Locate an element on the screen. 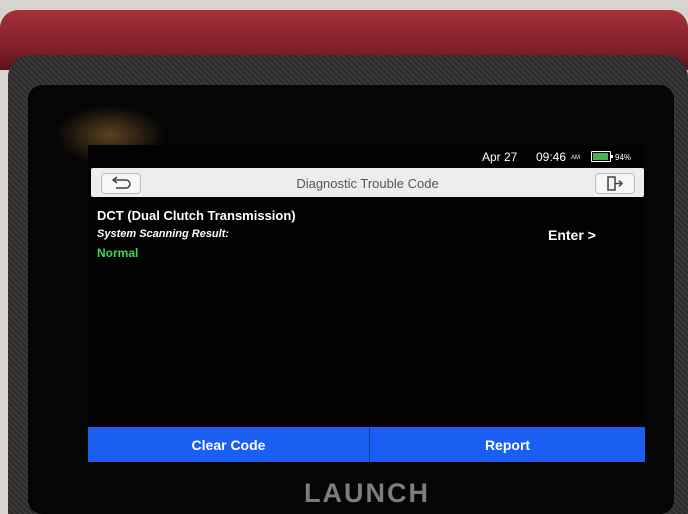 The height and width of the screenshot is (514, 688). clear-code-button: Clear Code is located at coordinates (229, 444).